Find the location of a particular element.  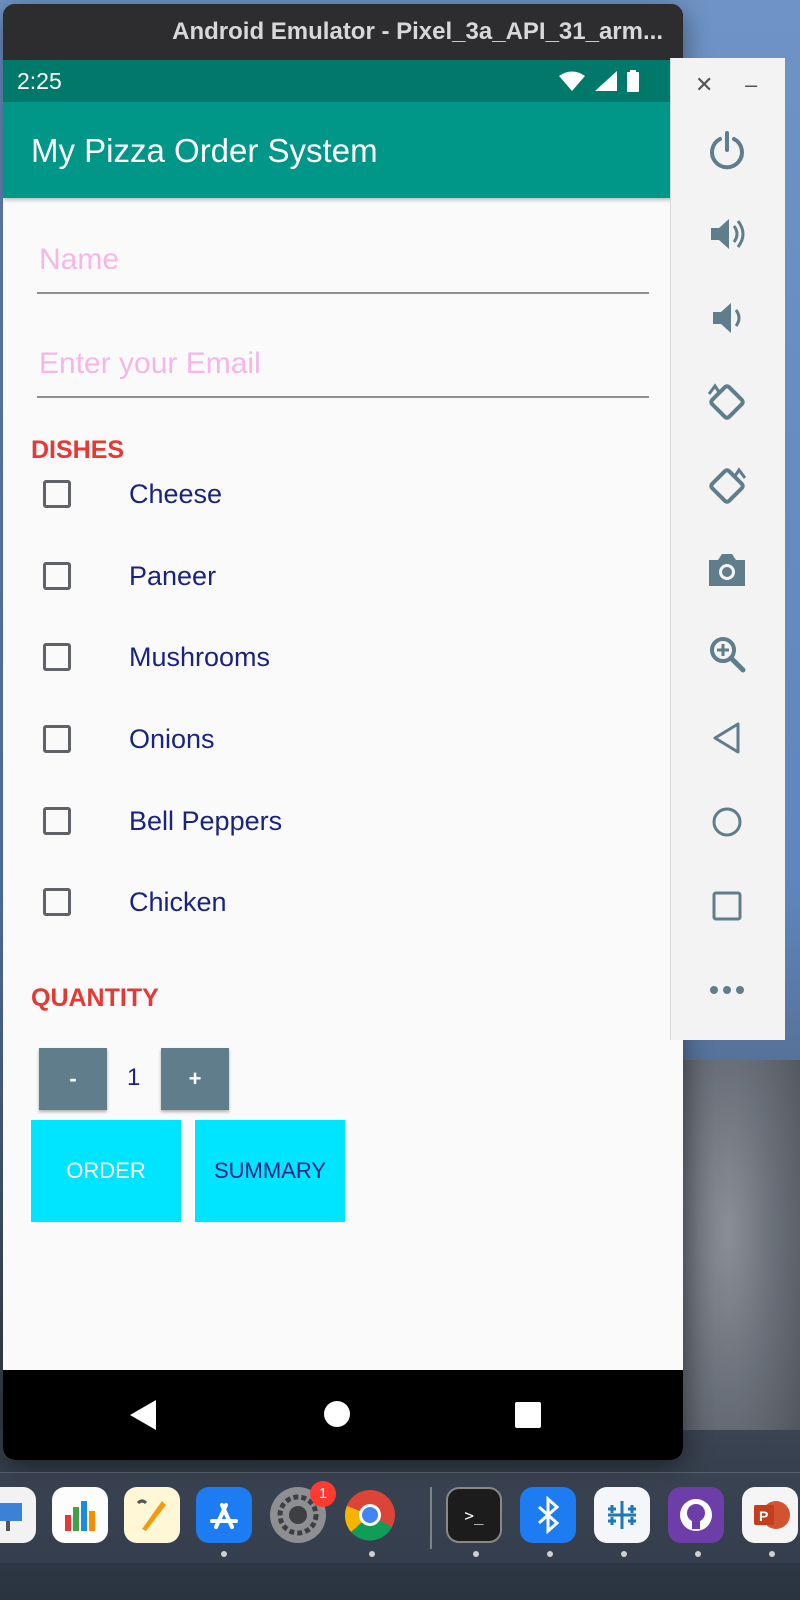

status-icons is located at coordinates (599, 81).